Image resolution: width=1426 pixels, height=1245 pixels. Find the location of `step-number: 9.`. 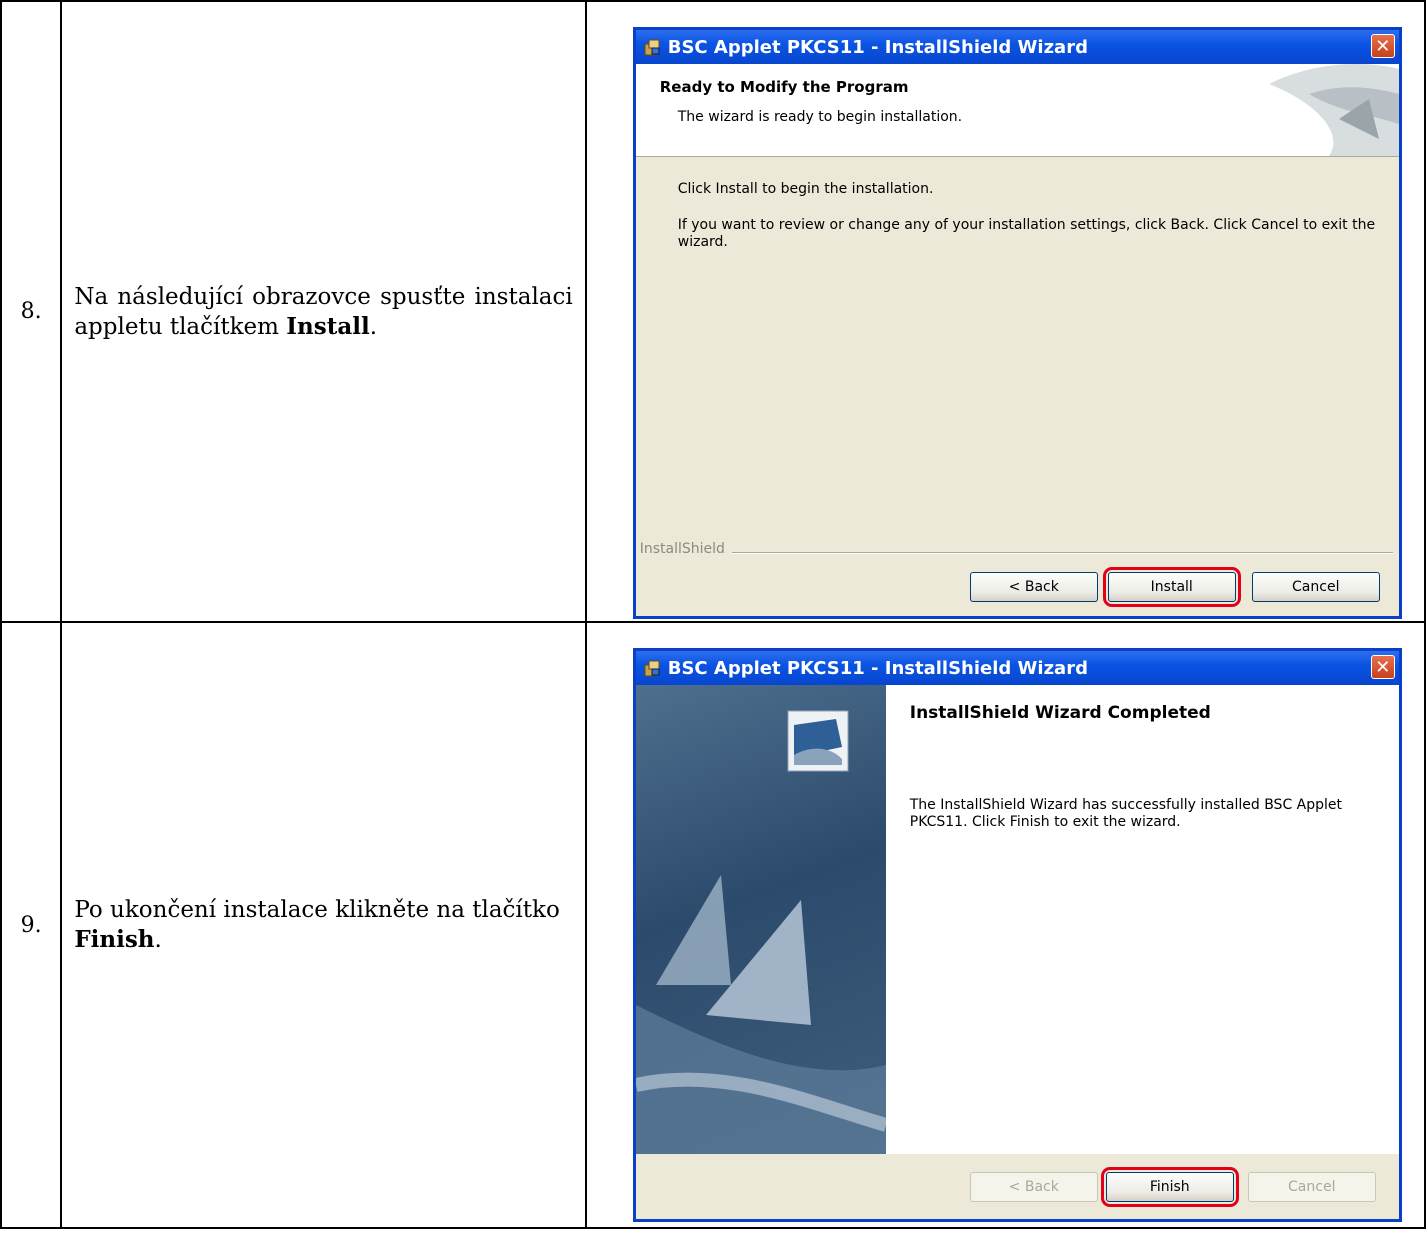

step-number: 9. is located at coordinates (31, 925).